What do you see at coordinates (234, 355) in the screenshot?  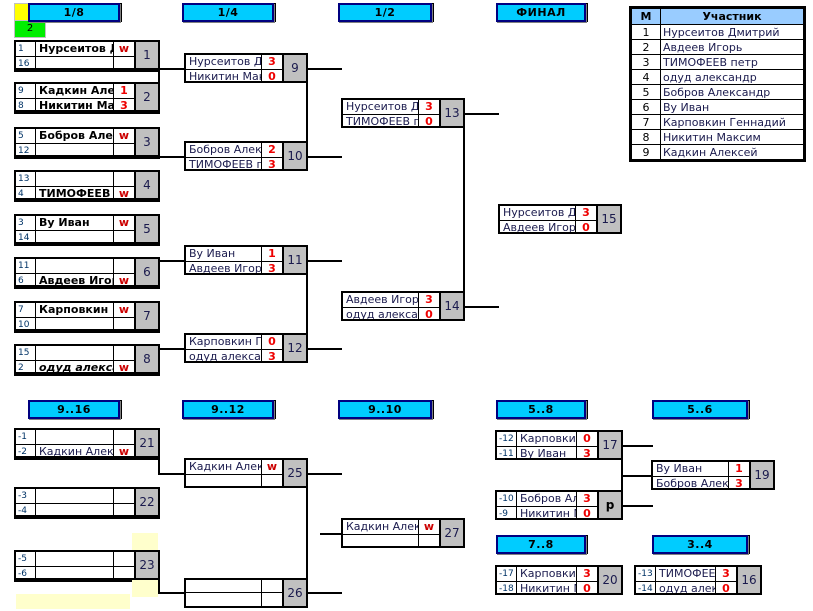 I see `match-row: одуд александр3` at bounding box center [234, 355].